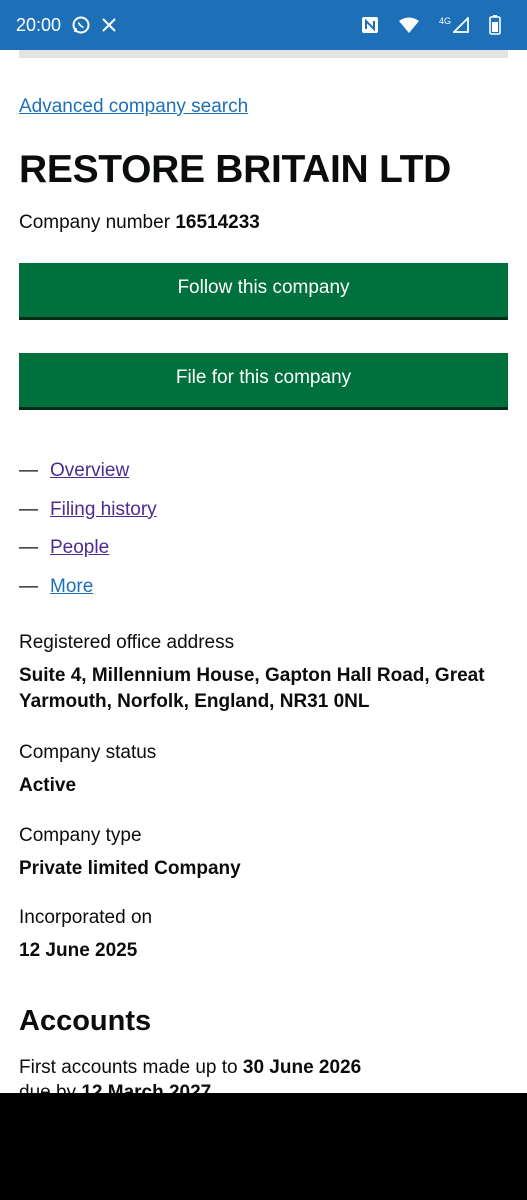 The image size is (527, 1200). Describe the element at coordinates (263, 25) in the screenshot. I see `status-bar: 20:00 4G` at that location.